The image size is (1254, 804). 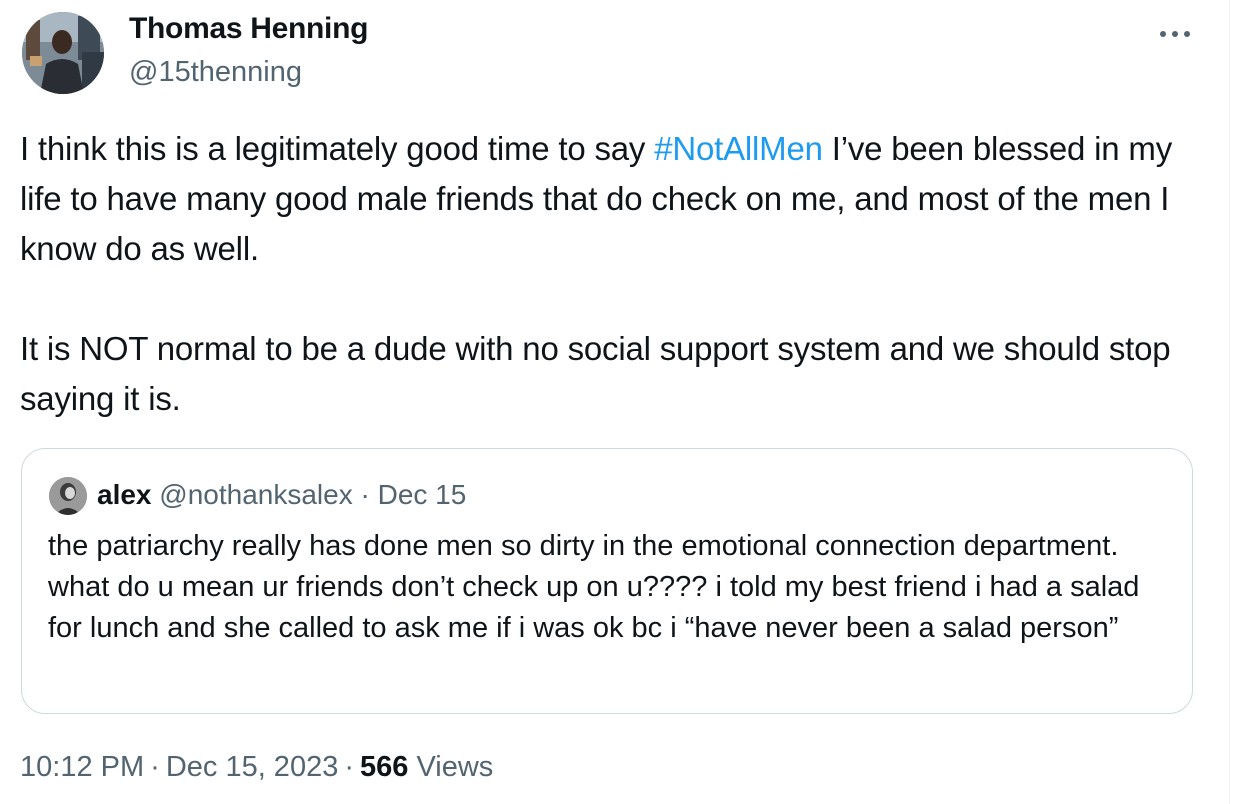 I want to click on quote-author-avatar, so click(x=68, y=496).